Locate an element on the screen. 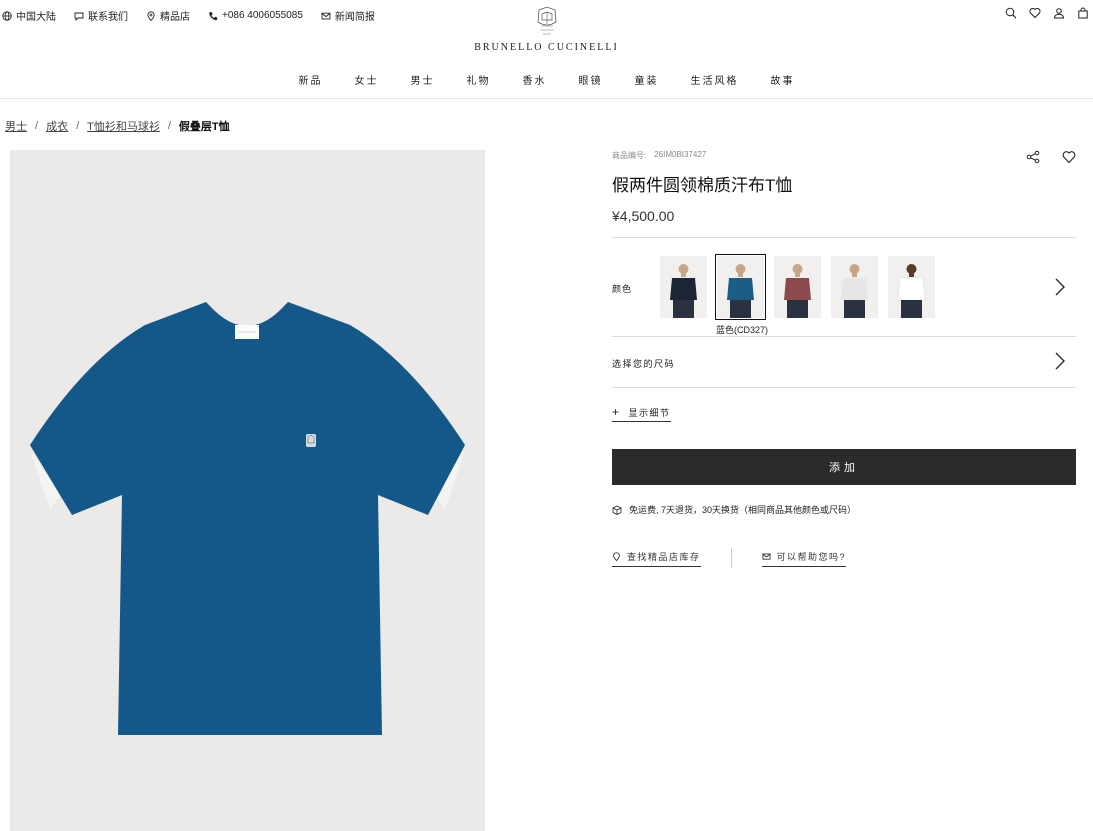 This screenshot has height=831, width=1093. color-swatch-light-grey is located at coordinates (854, 287).